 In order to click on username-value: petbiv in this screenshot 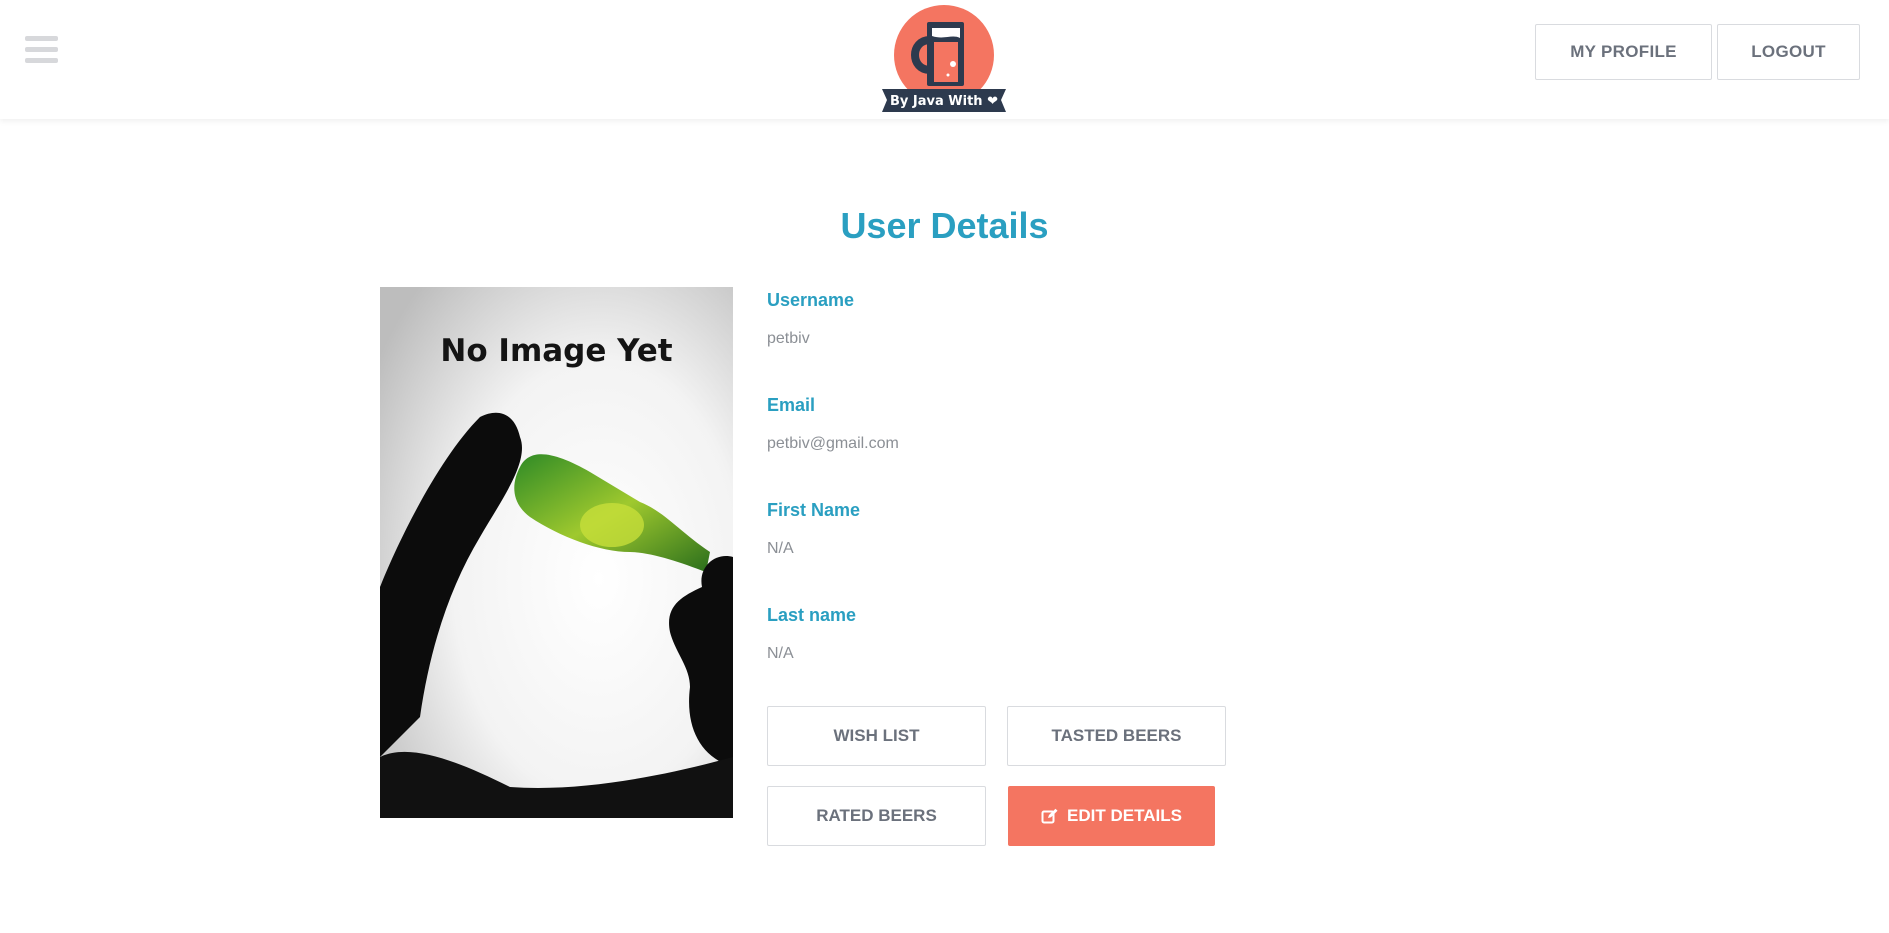, I will do `click(788, 338)`.